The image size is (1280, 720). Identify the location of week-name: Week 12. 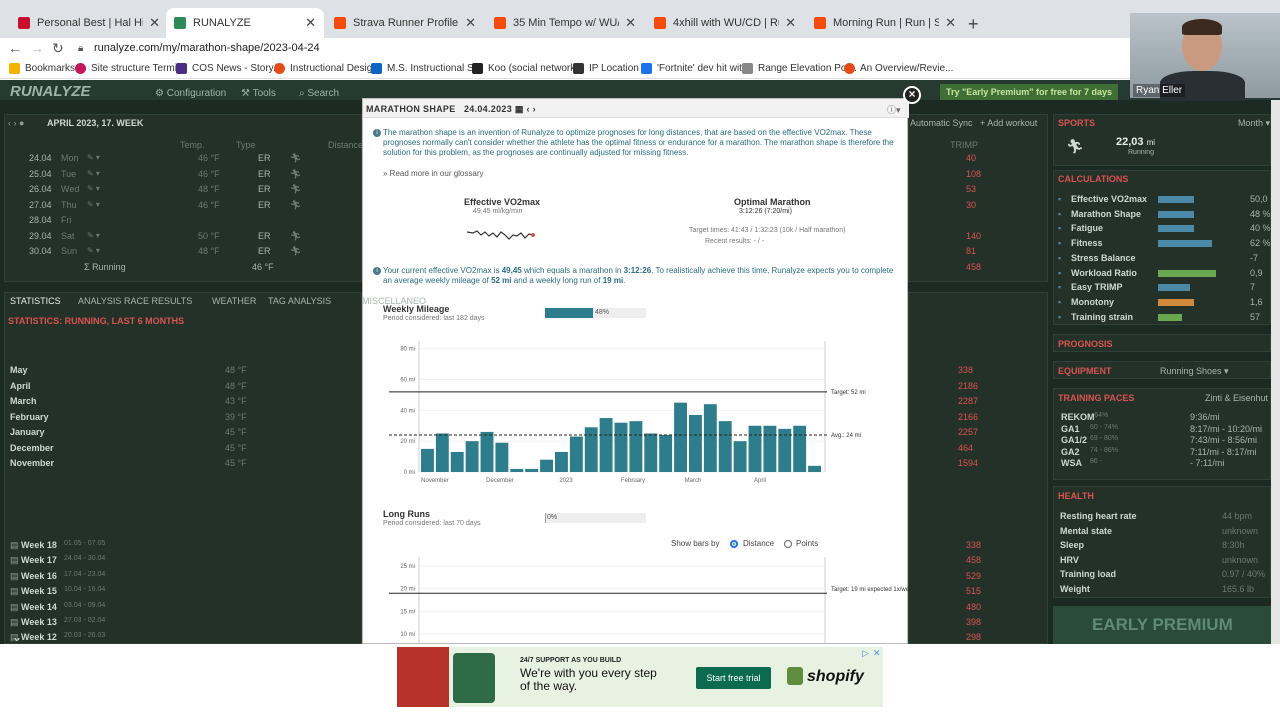
(39, 637).